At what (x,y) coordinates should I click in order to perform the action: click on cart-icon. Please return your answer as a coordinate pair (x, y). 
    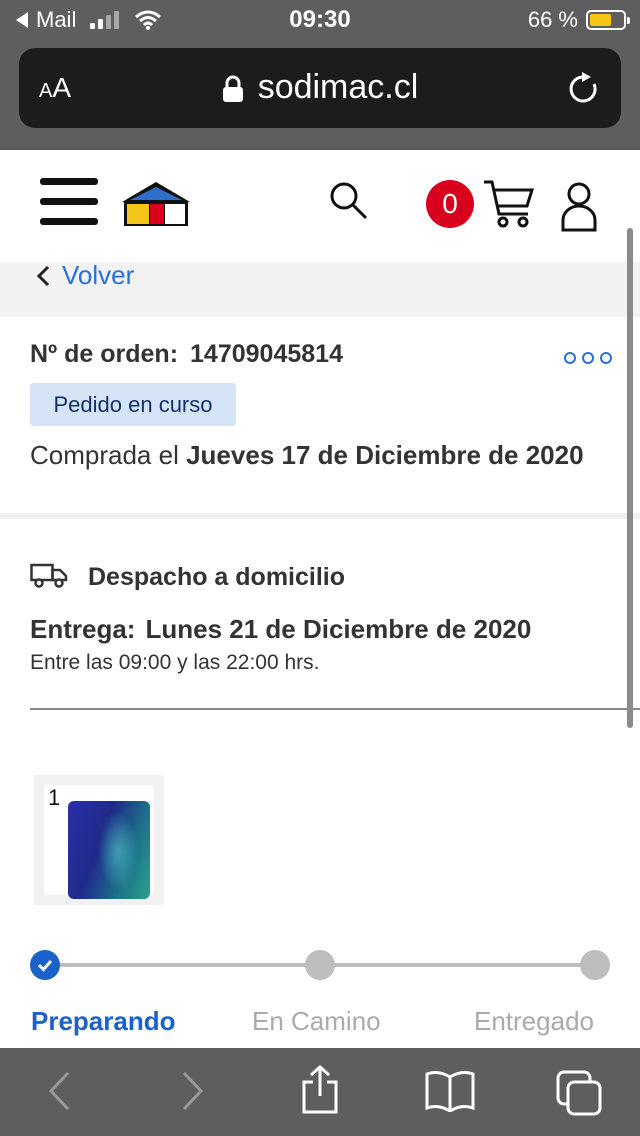
    Looking at the image, I should click on (509, 204).